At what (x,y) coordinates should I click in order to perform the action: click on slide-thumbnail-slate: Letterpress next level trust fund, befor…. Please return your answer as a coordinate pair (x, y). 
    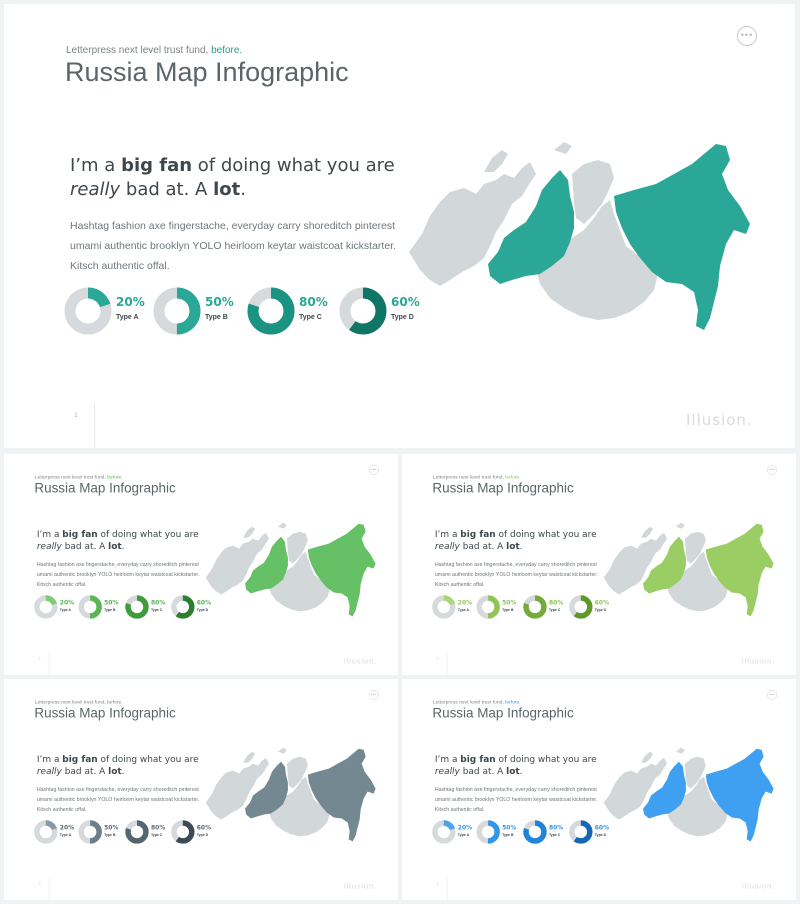
    Looking at the image, I should click on (201, 789).